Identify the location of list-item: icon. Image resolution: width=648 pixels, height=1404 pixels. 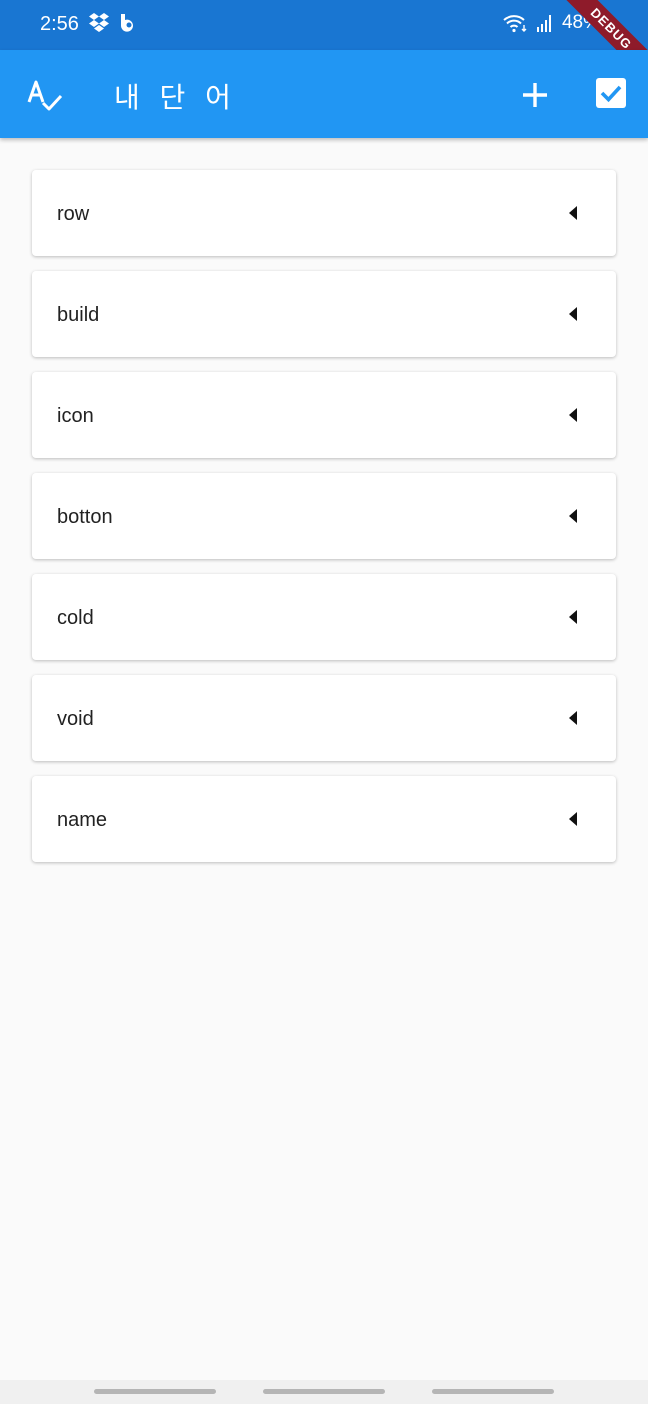
(324, 415).